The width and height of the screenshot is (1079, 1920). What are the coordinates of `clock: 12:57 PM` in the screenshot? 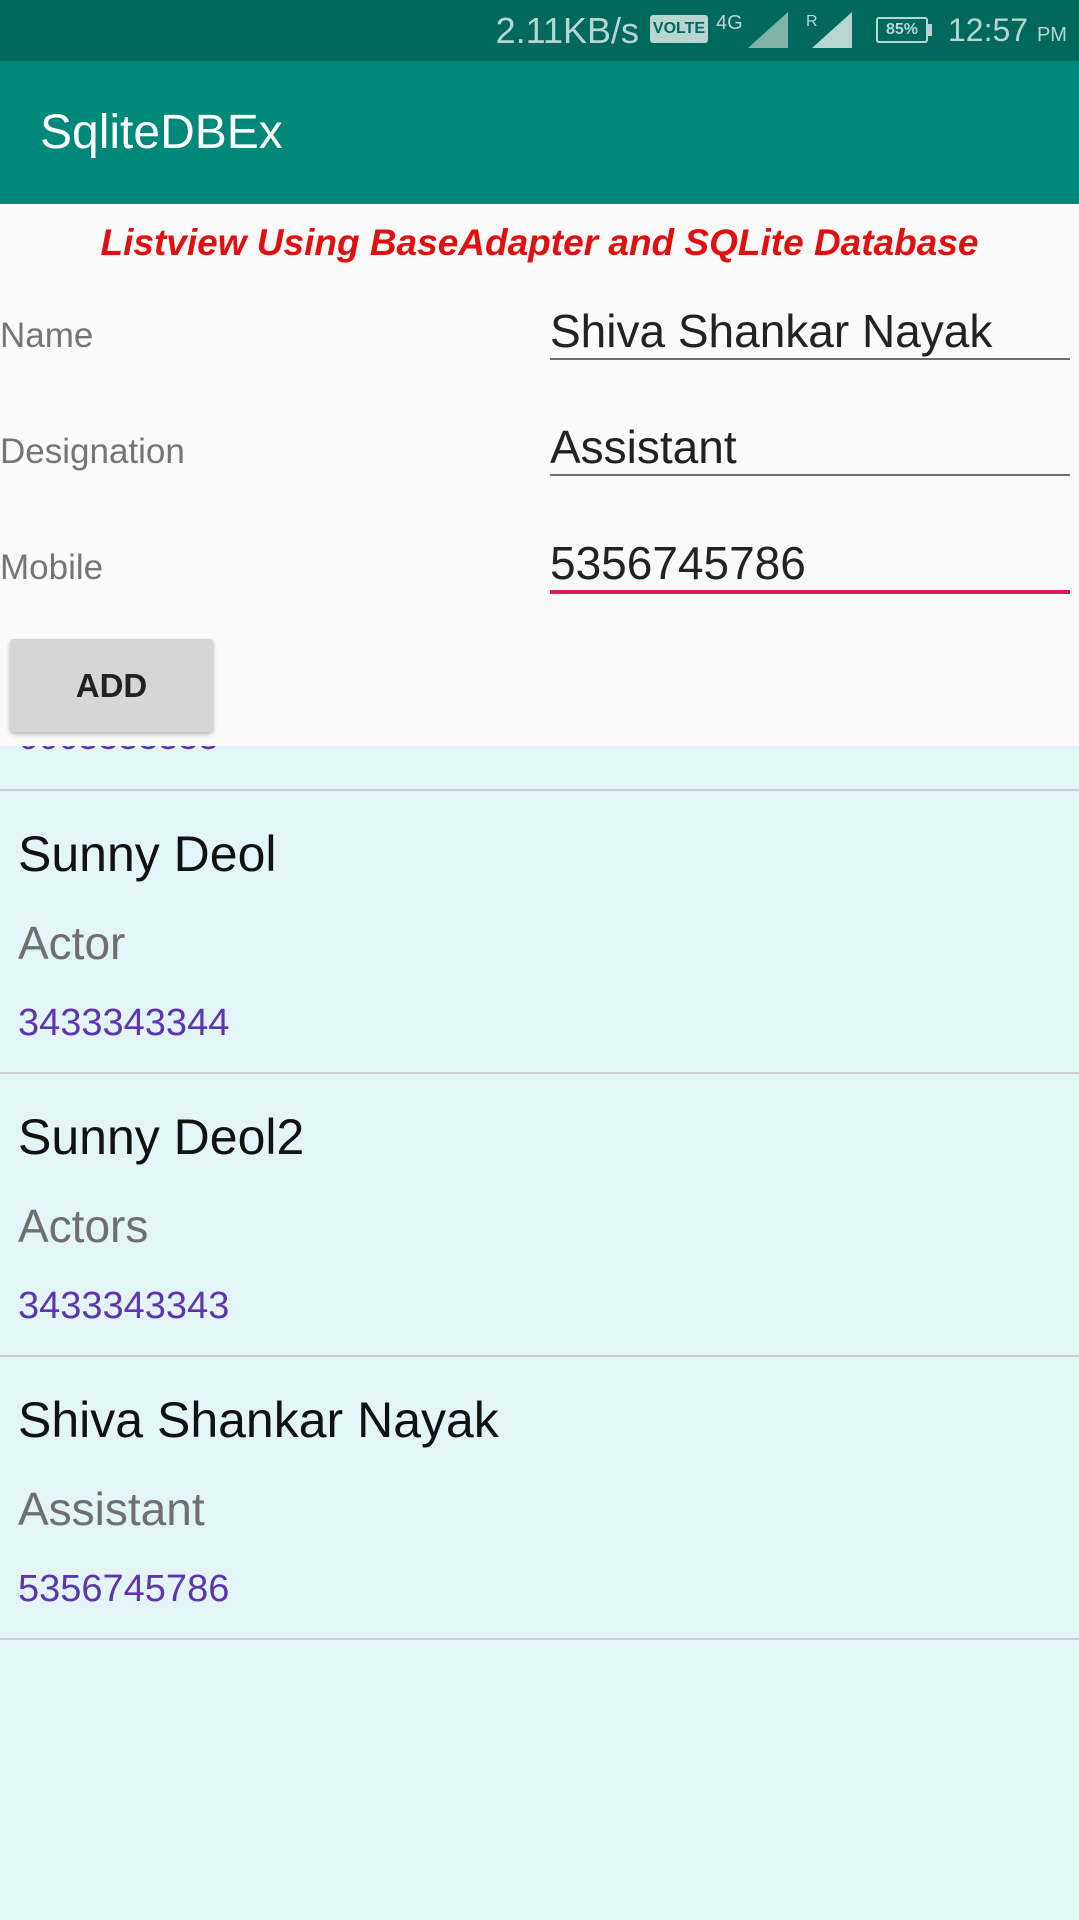 It's located at (1007, 30).